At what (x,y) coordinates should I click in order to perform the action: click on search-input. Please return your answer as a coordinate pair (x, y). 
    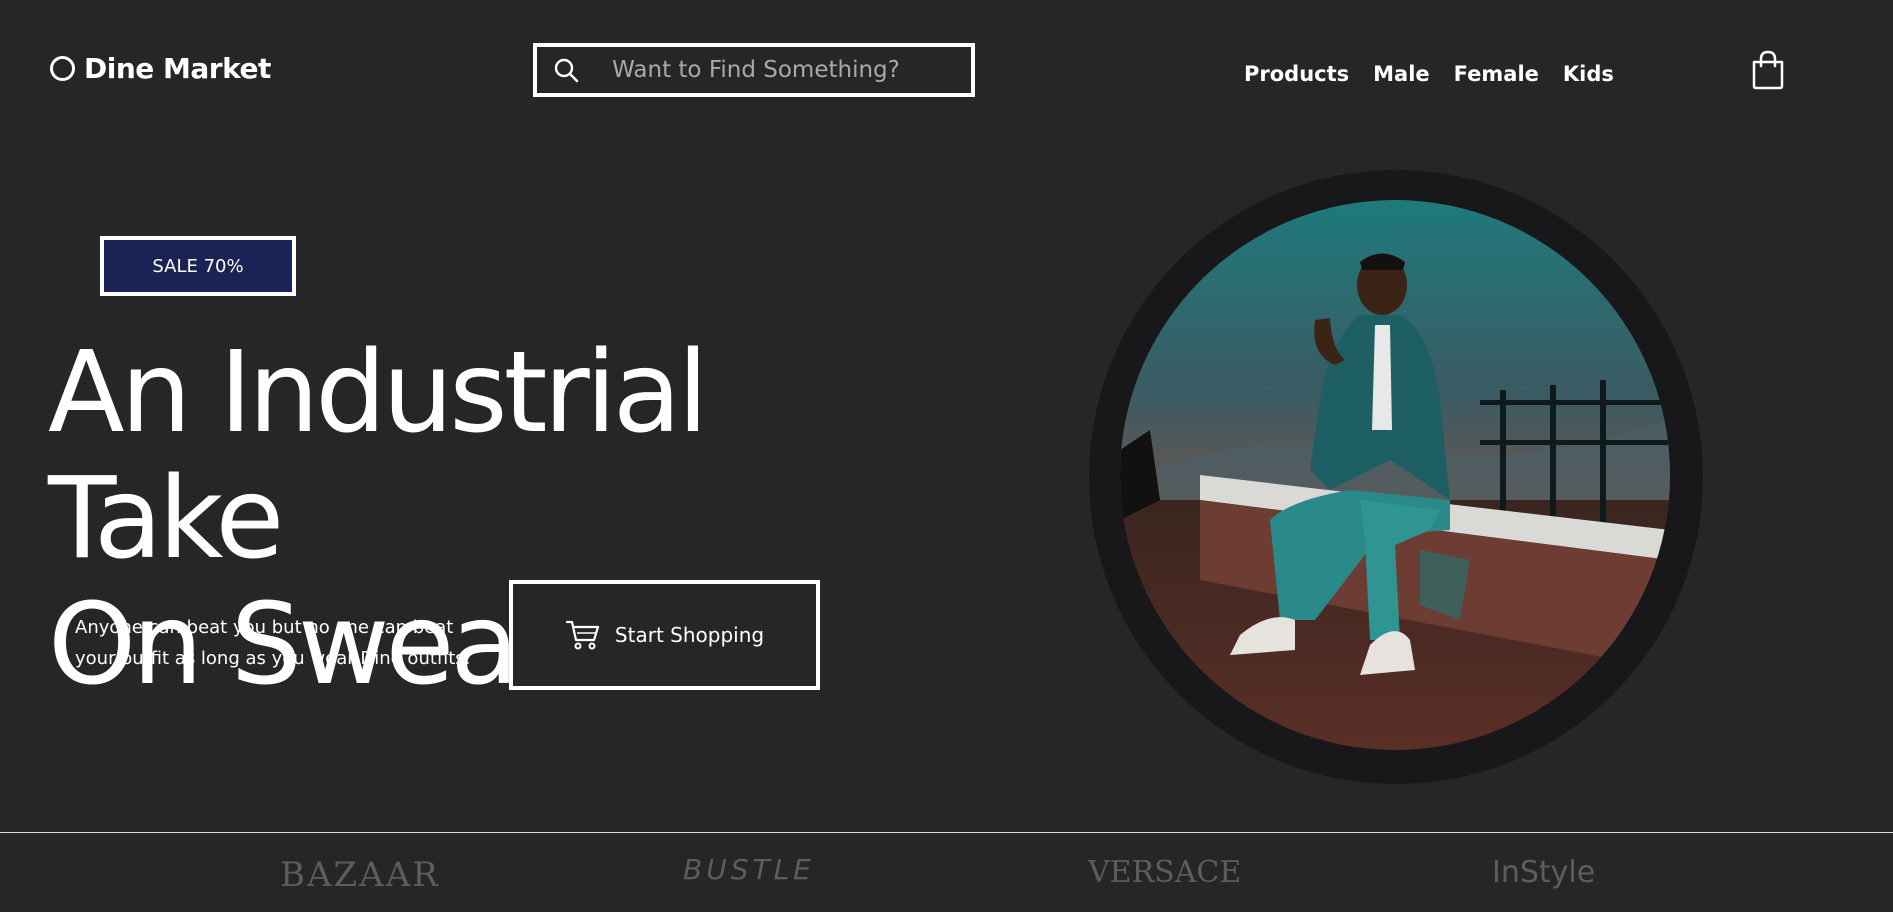
    Looking at the image, I should click on (775, 70).